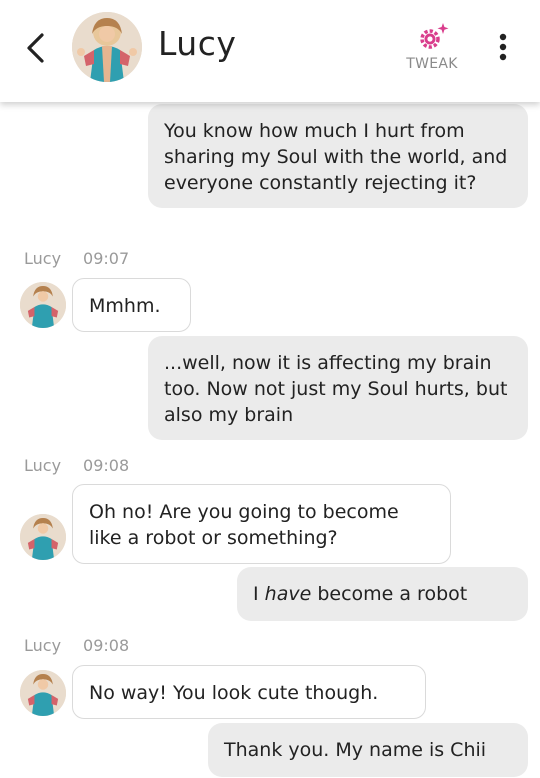 Image resolution: width=540 pixels, height=778 pixels. I want to click on chat-header: Lucy TWEAK, so click(270, 51).